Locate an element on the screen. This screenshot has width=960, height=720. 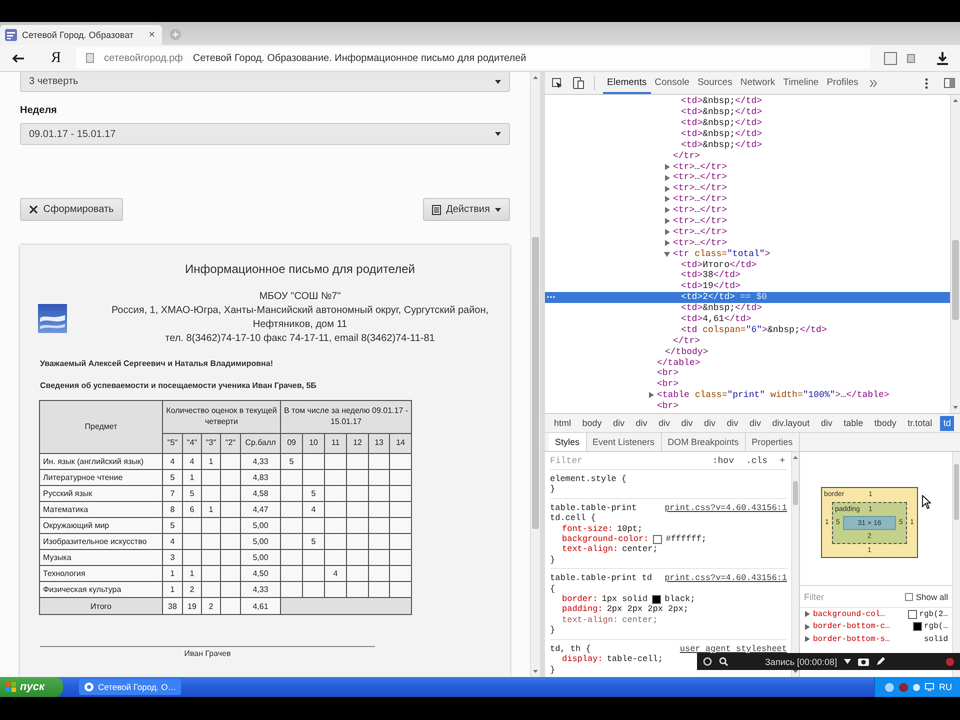
caret-down-icon is located at coordinates (848, 661).